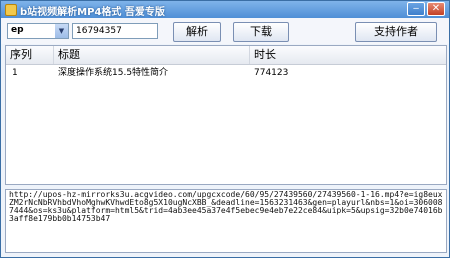  What do you see at coordinates (30, 55) in the screenshot?
I see `column-header-index: 序列` at bounding box center [30, 55].